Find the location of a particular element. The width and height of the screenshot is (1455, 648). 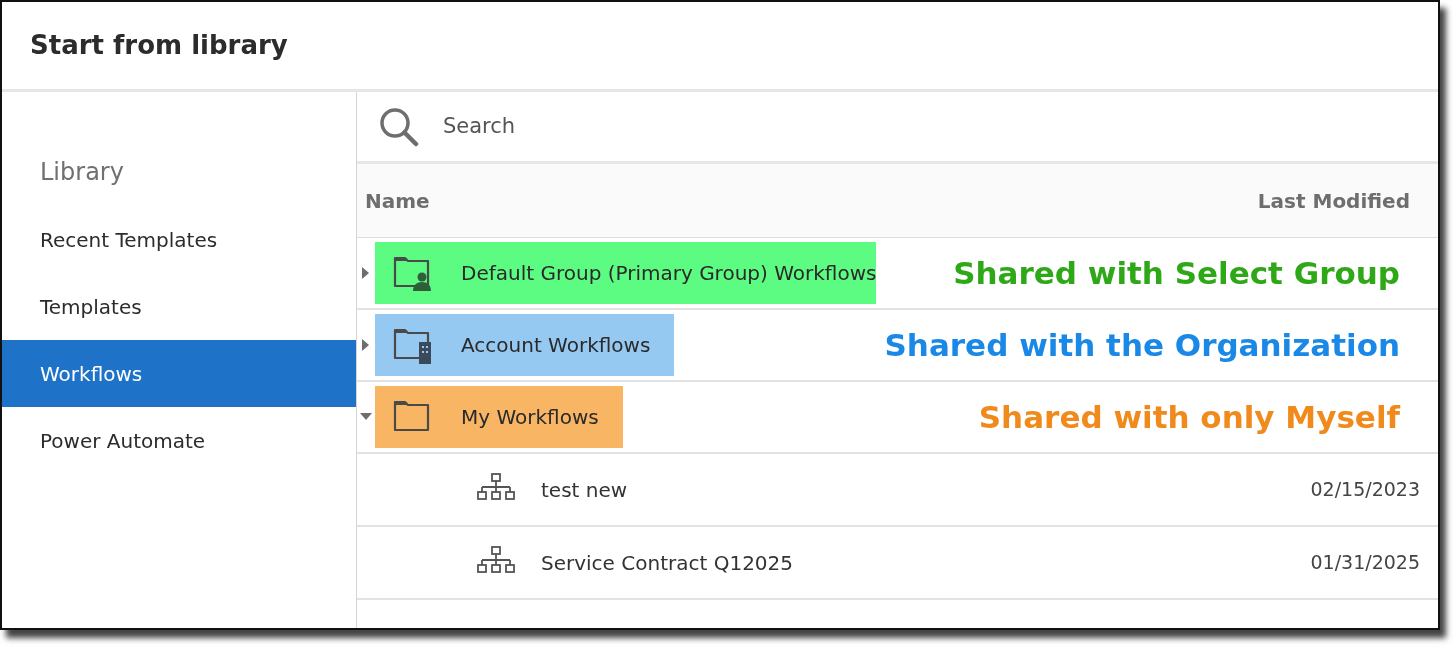

caret-down-icon is located at coordinates (366, 417).